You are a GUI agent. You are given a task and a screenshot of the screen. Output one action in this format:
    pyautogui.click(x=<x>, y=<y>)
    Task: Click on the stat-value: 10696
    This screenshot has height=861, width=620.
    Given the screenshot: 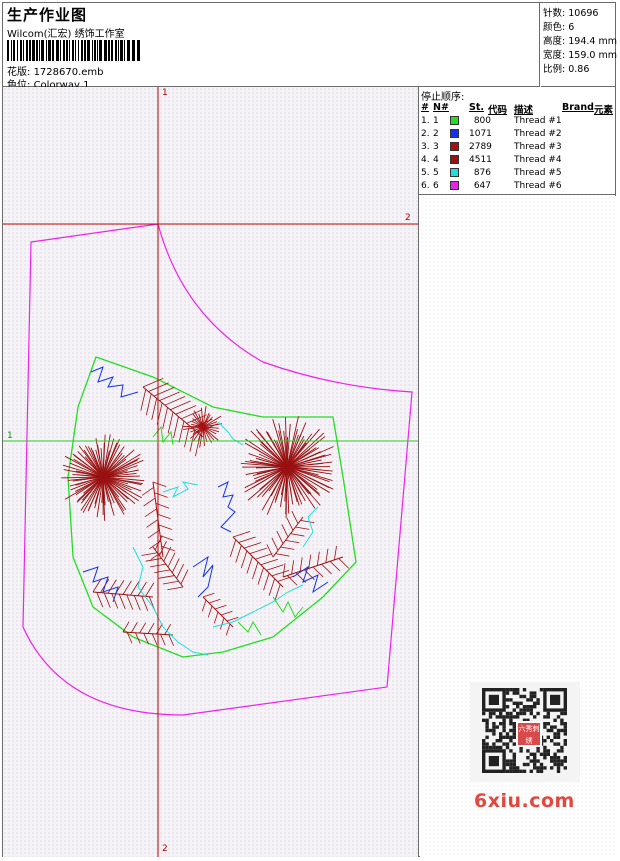 What is the action you would take?
    pyautogui.click(x=583, y=13)
    